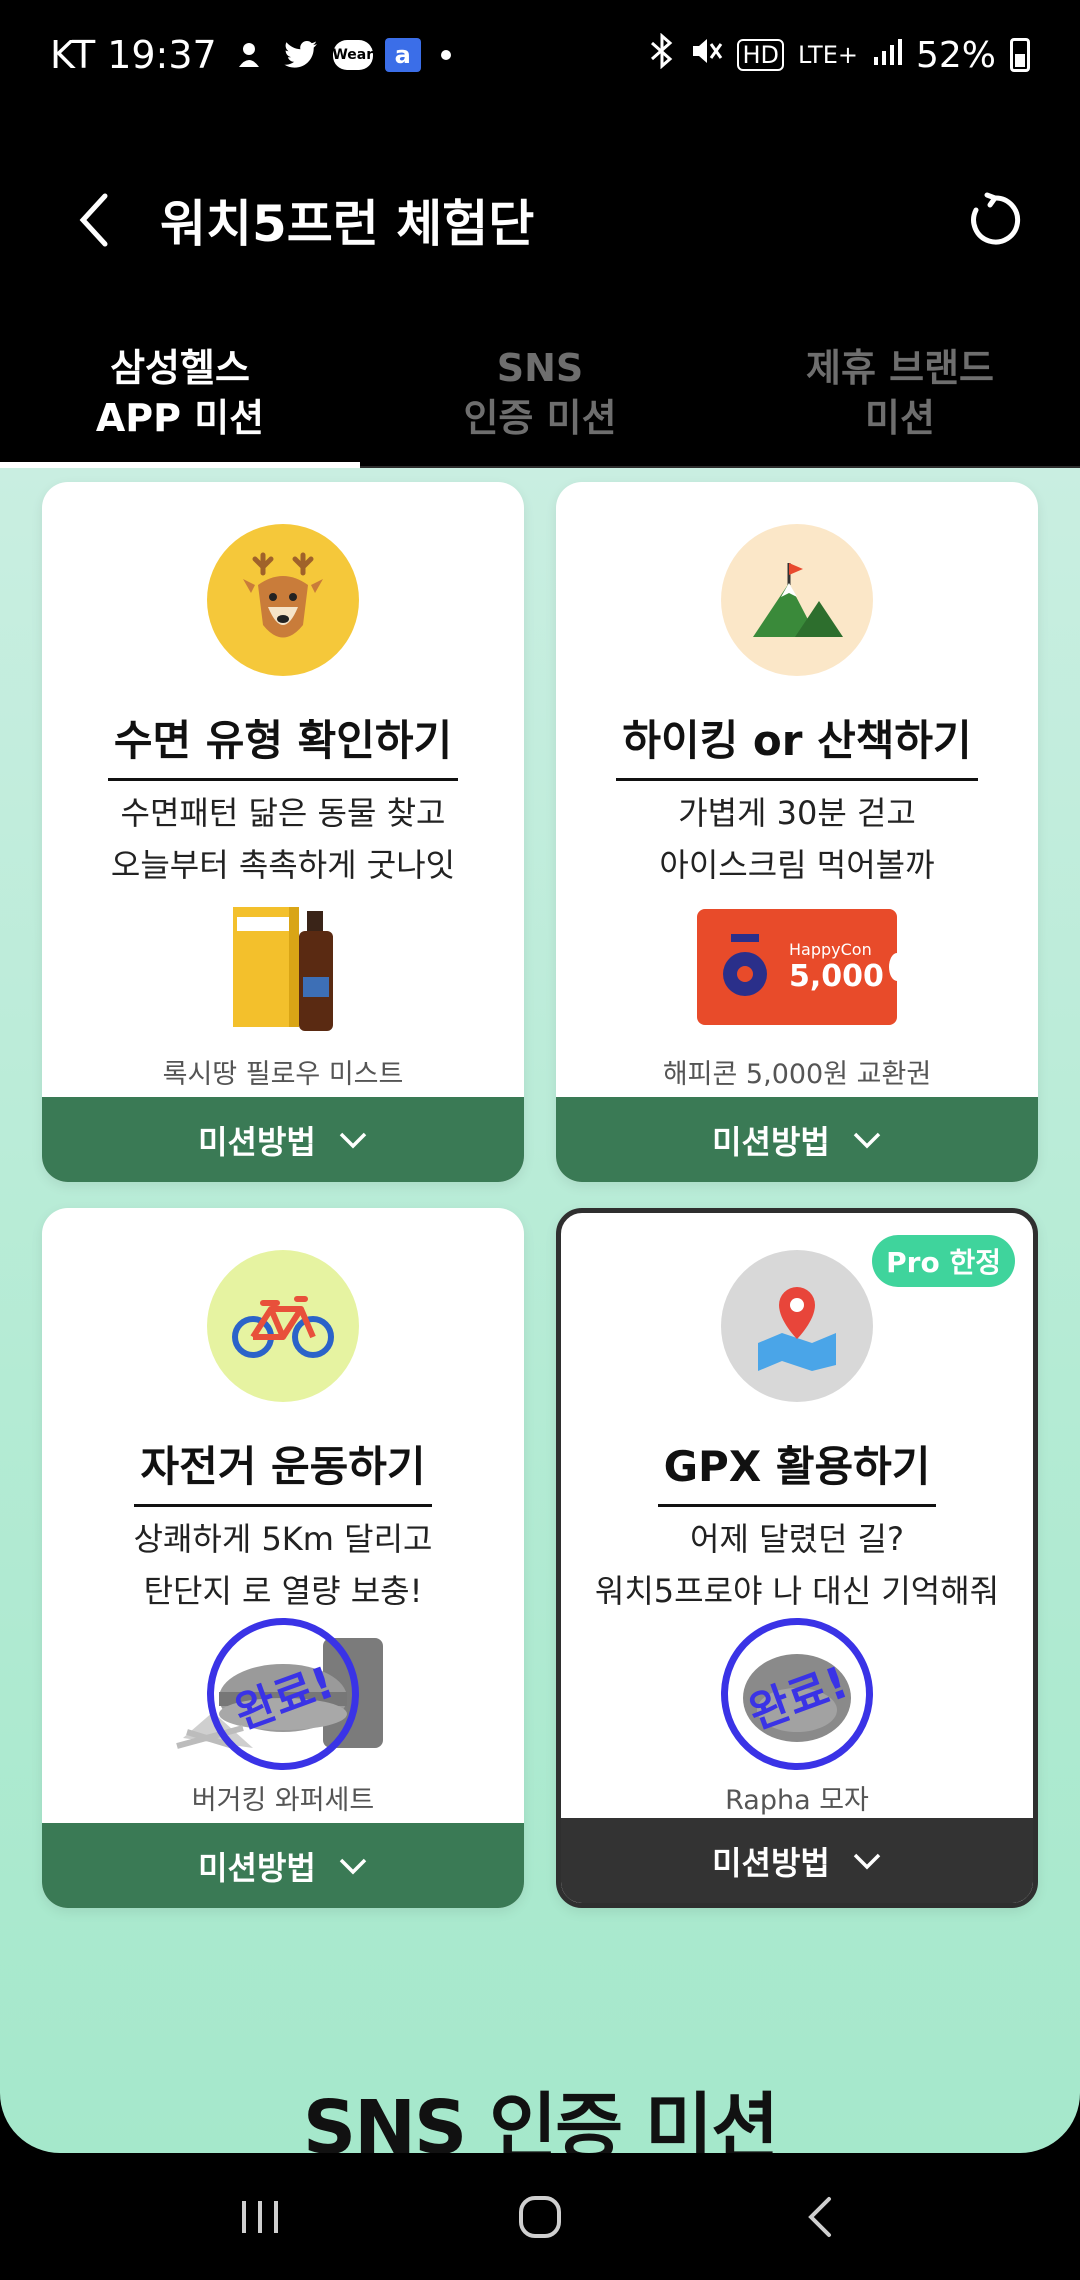 Image resolution: width=1080 pixels, height=2280 pixels. I want to click on mission-tabs: 삼성헬스 APP 미션 SNS 인증 미션 제휴 브랜드 미션, so click(540, 394).